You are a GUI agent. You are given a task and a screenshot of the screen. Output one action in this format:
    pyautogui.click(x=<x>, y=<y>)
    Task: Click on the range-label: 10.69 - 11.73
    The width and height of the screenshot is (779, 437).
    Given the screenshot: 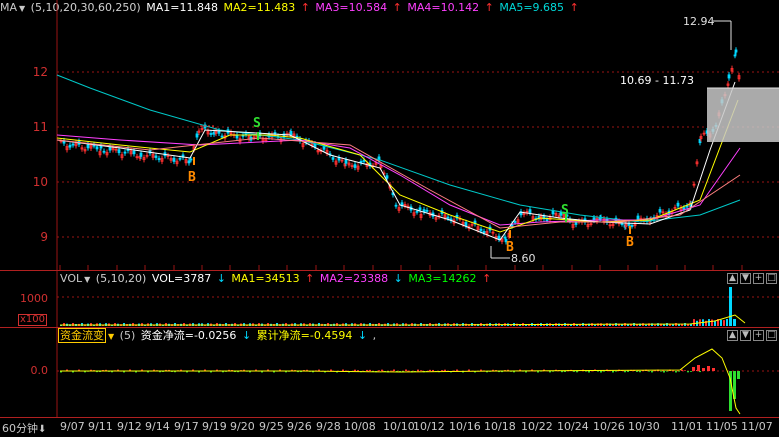 What is the action you would take?
    pyautogui.click(x=657, y=80)
    